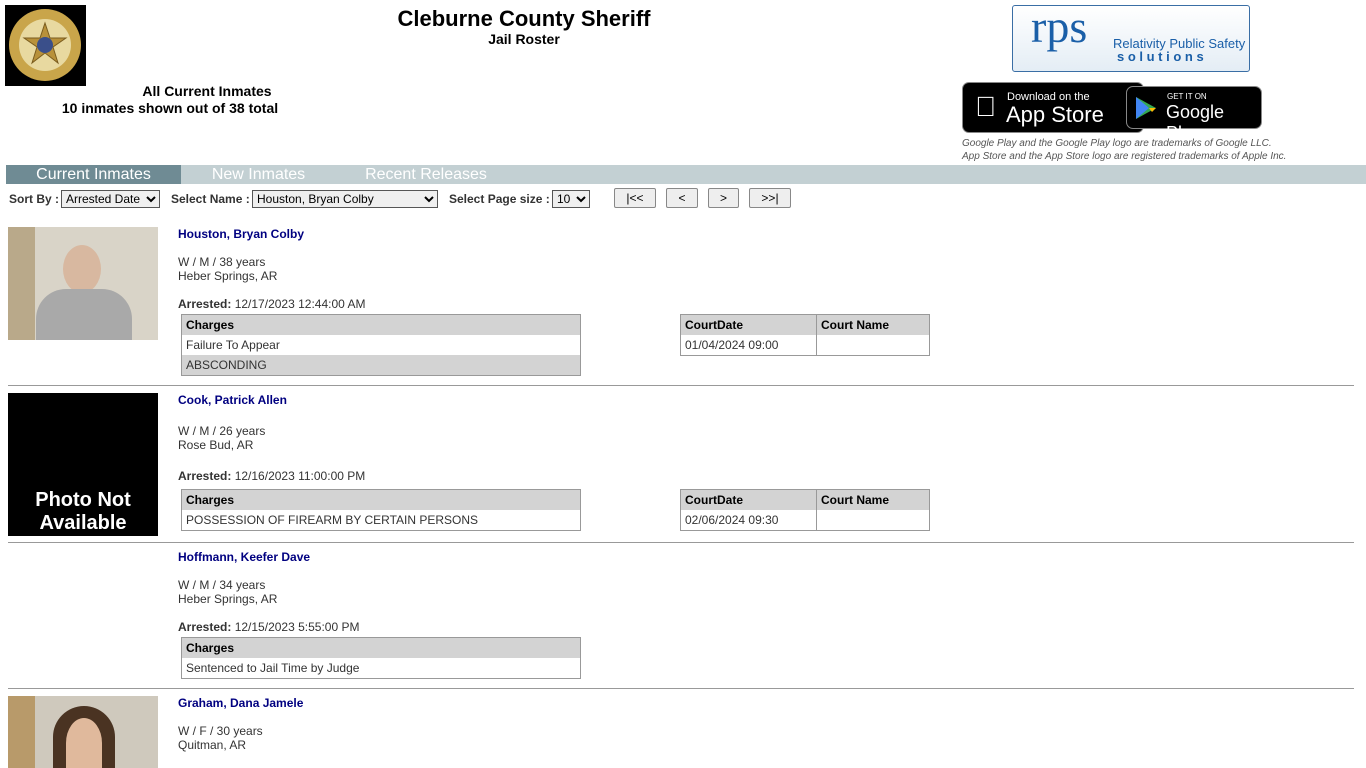 Image resolution: width=1366 pixels, height=768 pixels. I want to click on page-subtitle: Jail Roster, so click(524, 39).